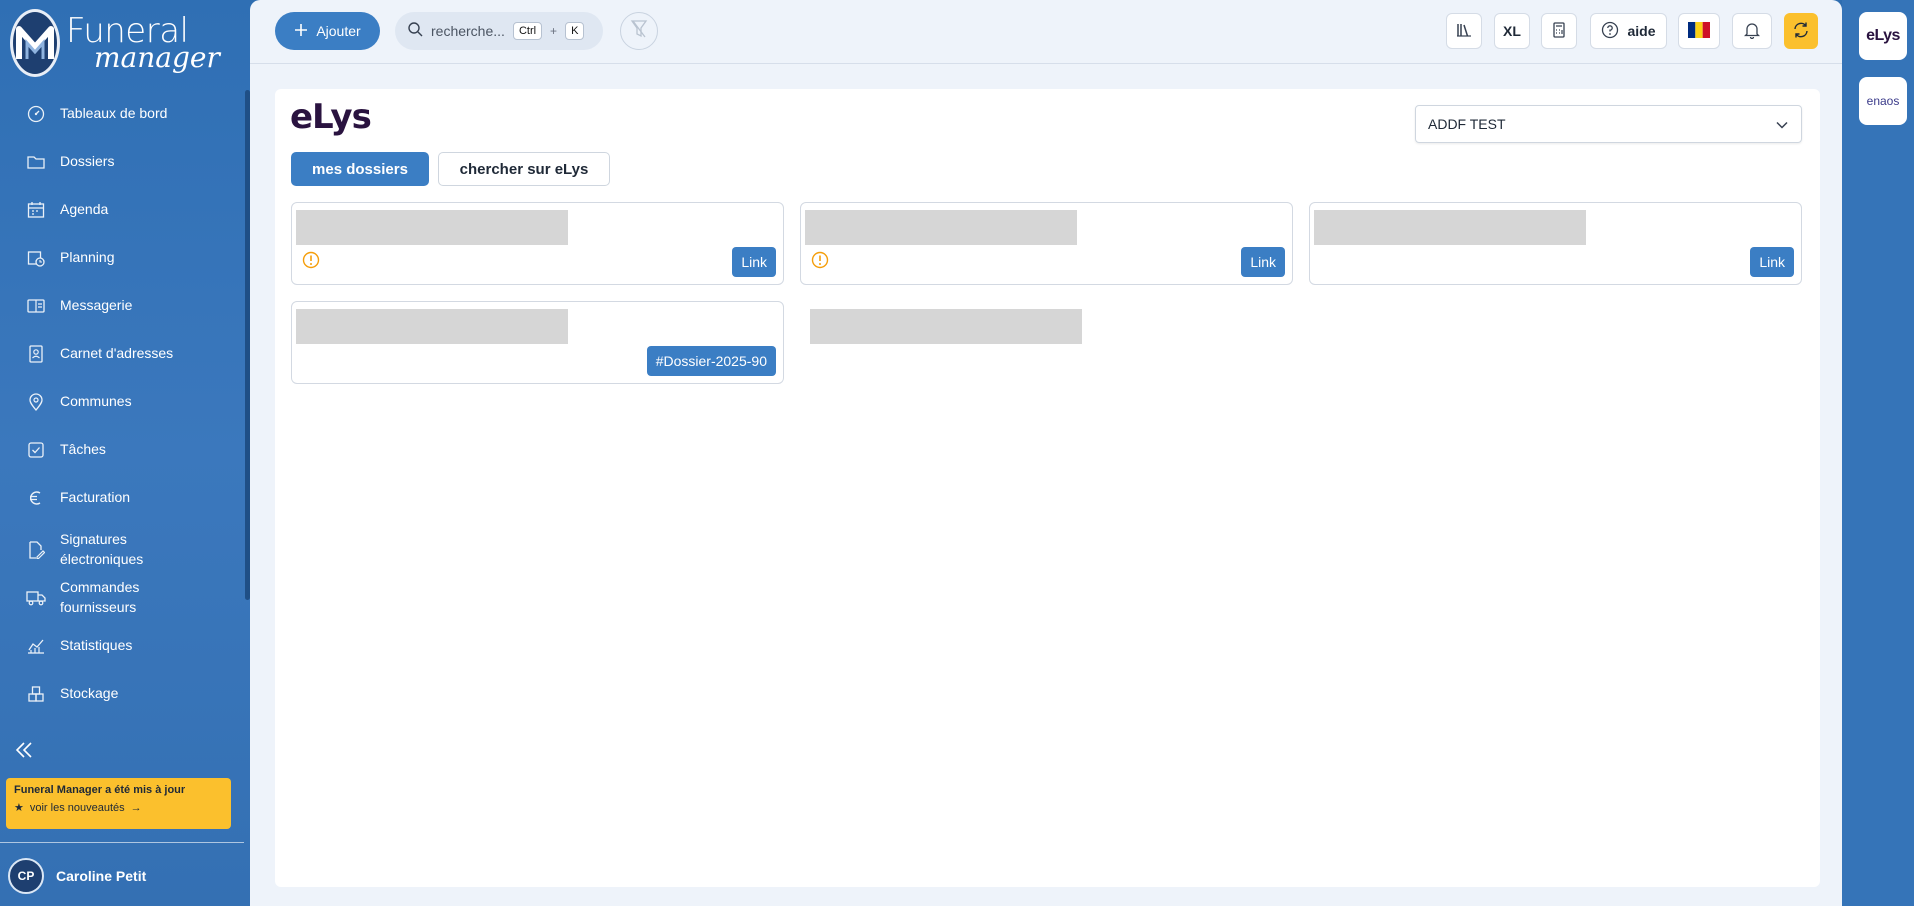  Describe the element at coordinates (36, 402) in the screenshot. I see `location-pin-icon` at that location.